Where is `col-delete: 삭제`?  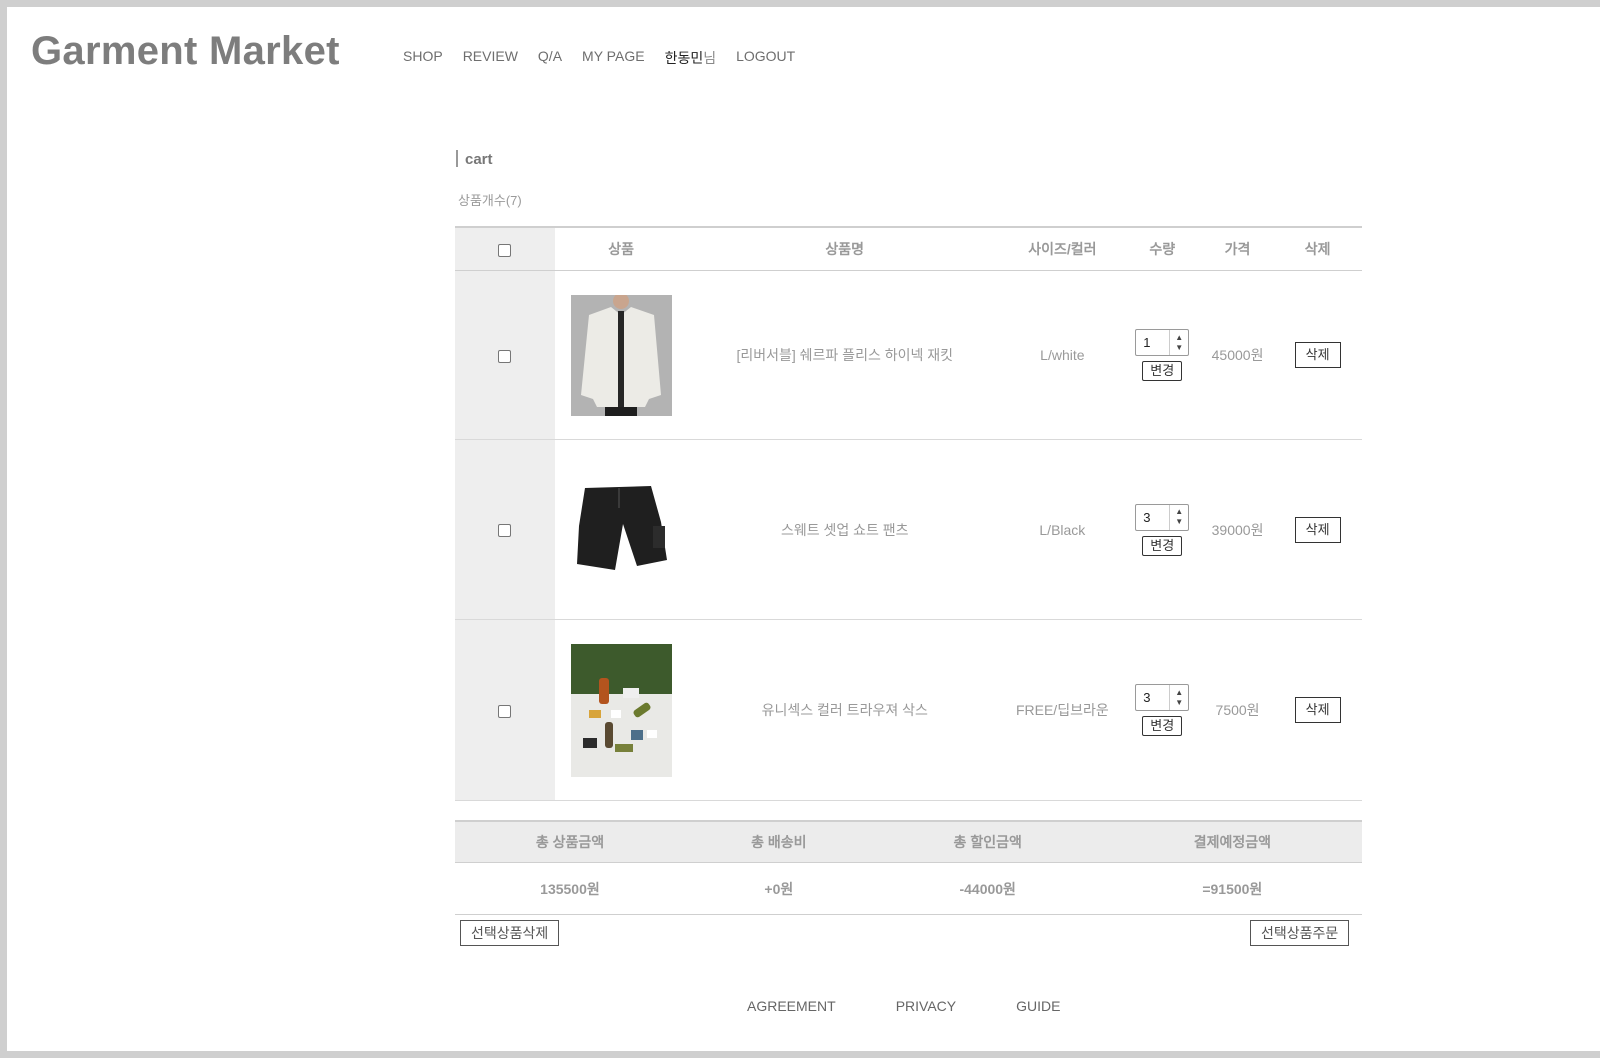
col-delete: 삭제 is located at coordinates (1317, 248).